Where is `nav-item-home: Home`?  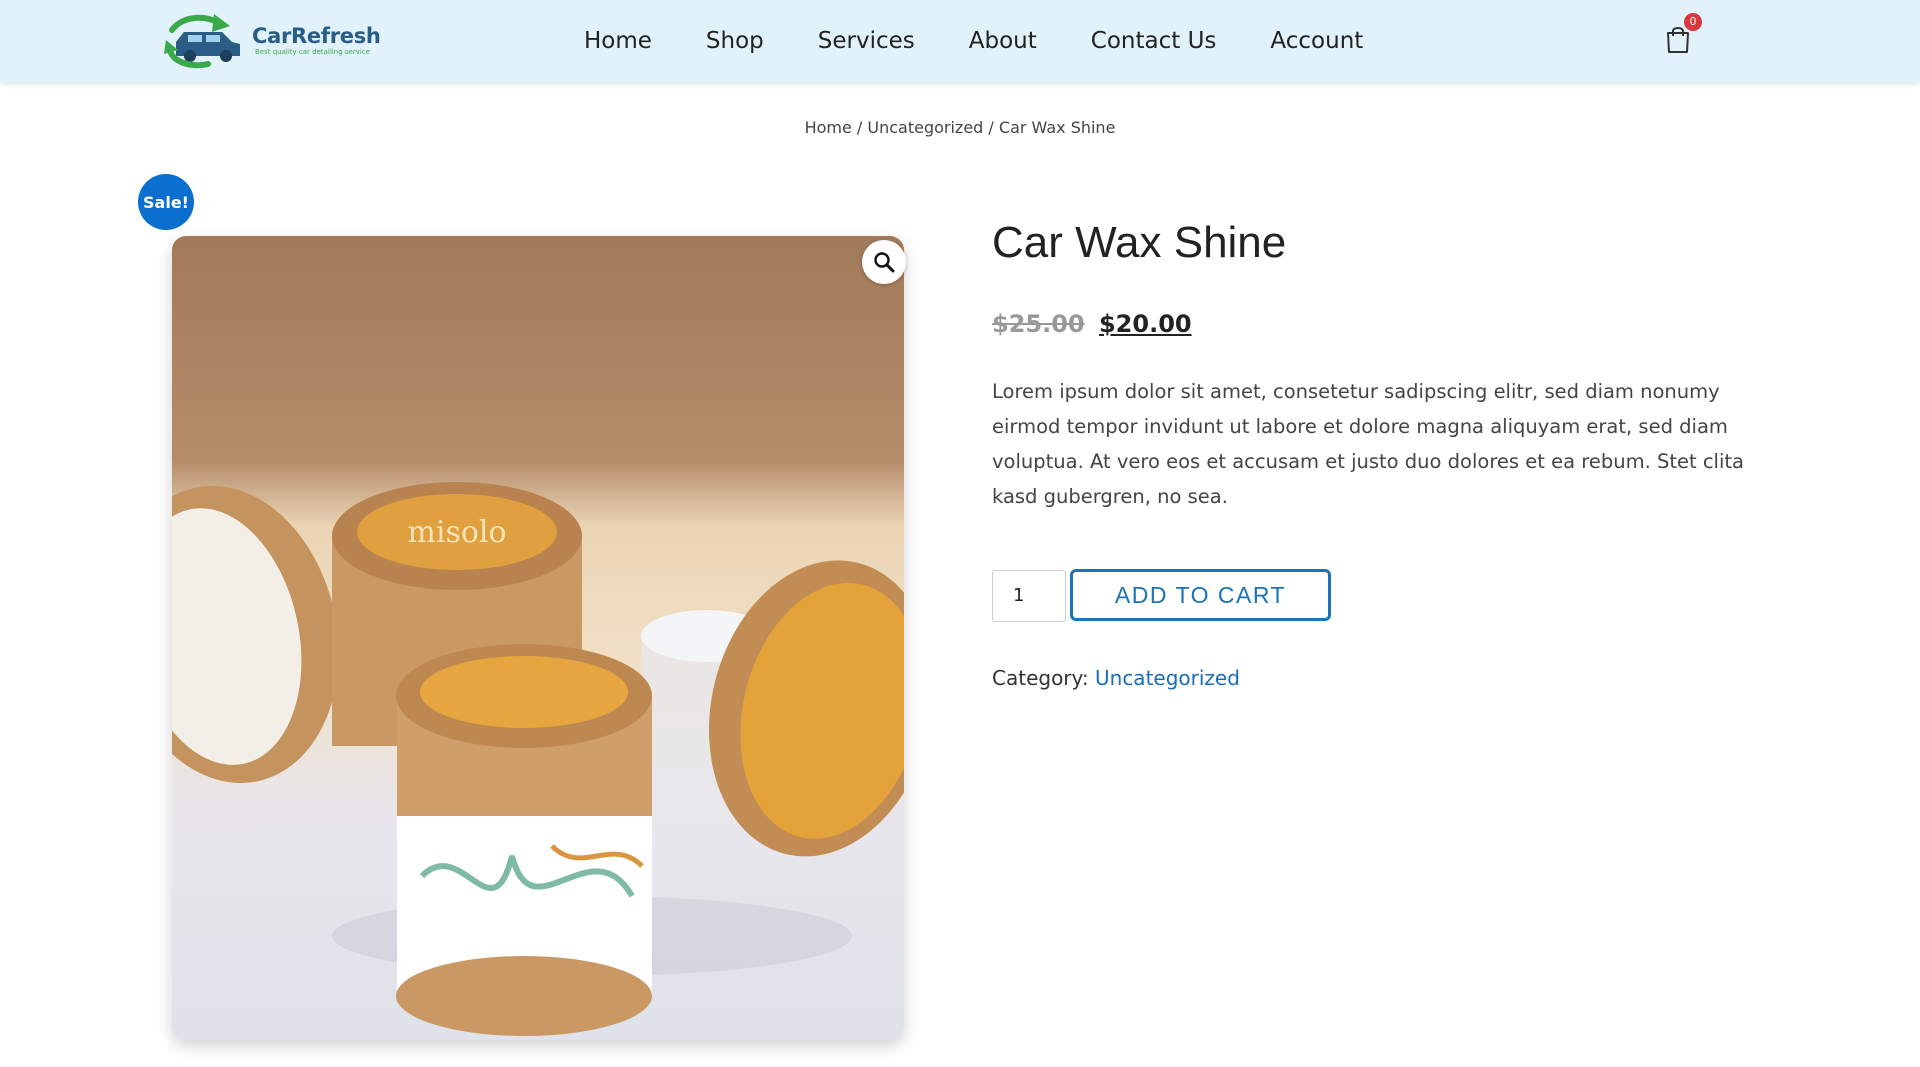
nav-item-home: Home is located at coordinates (618, 41).